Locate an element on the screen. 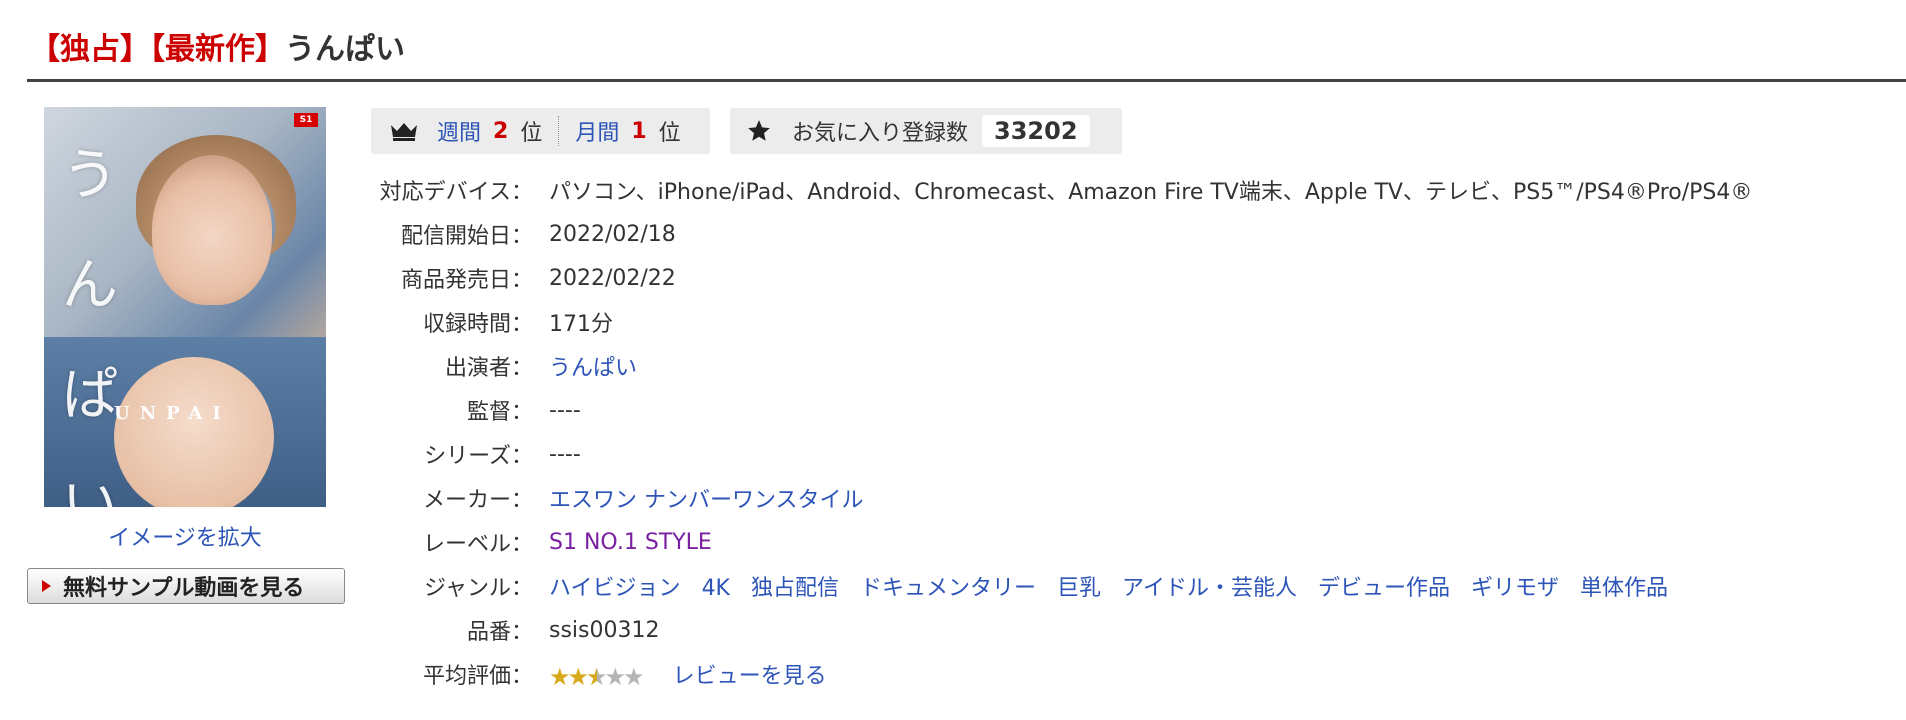 The height and width of the screenshot is (720, 1906). genre-link: アイドル・芸能人 is located at coordinates (1209, 588).